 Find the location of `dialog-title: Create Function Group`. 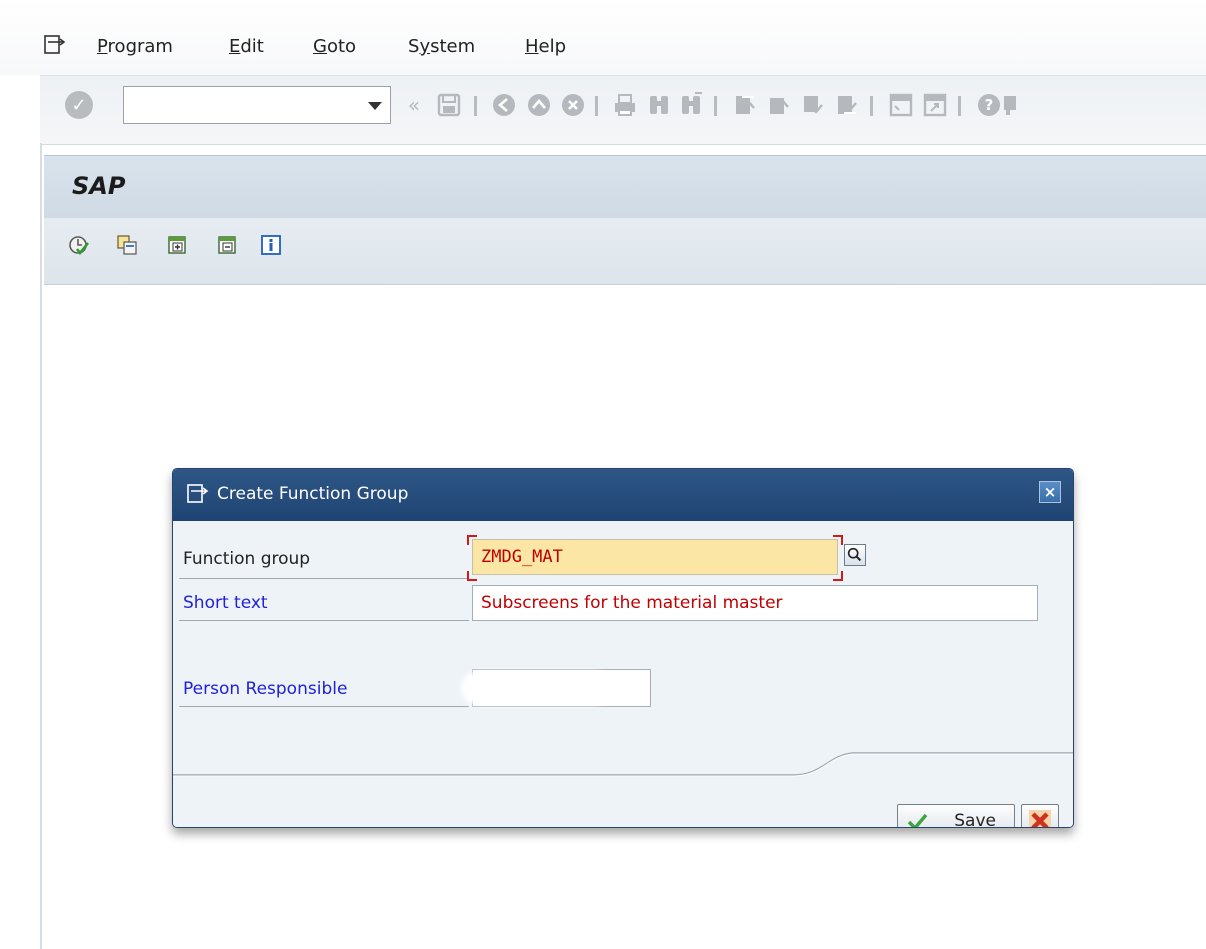

dialog-title: Create Function Group is located at coordinates (313, 494).